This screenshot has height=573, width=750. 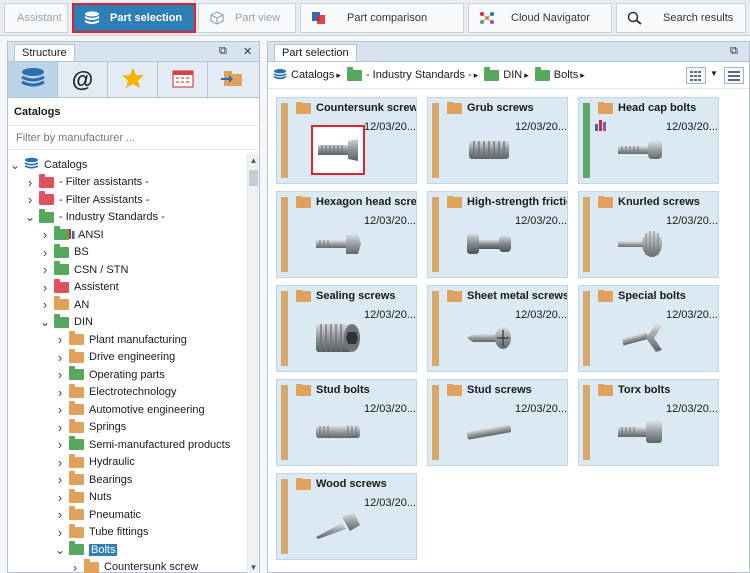 I want to click on tab-part-selection: Part selection, so click(x=134, y=18).